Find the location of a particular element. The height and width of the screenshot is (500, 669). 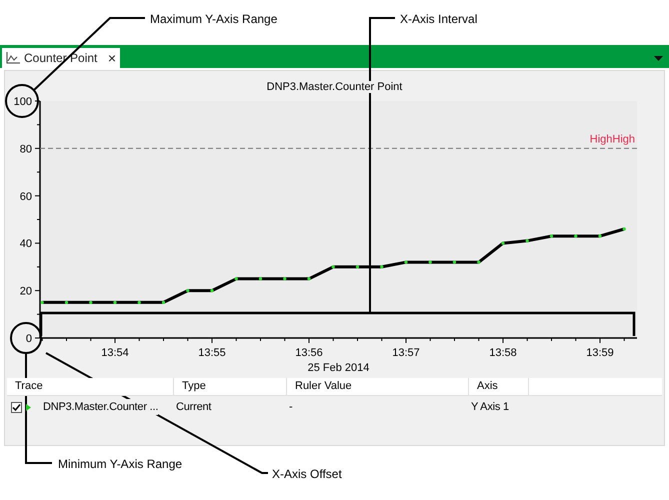

row-checkbox is located at coordinates (16, 407).